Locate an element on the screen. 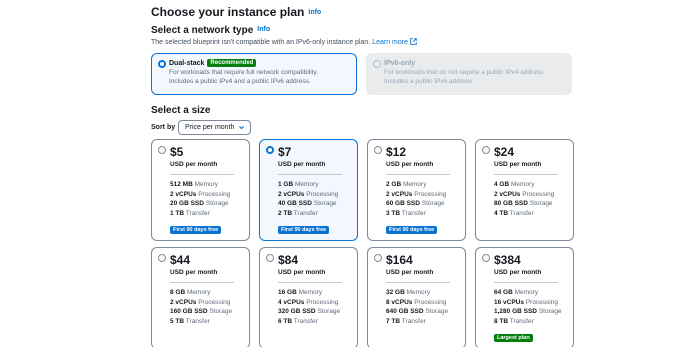  plan-price: $164 is located at coordinates (399, 260).